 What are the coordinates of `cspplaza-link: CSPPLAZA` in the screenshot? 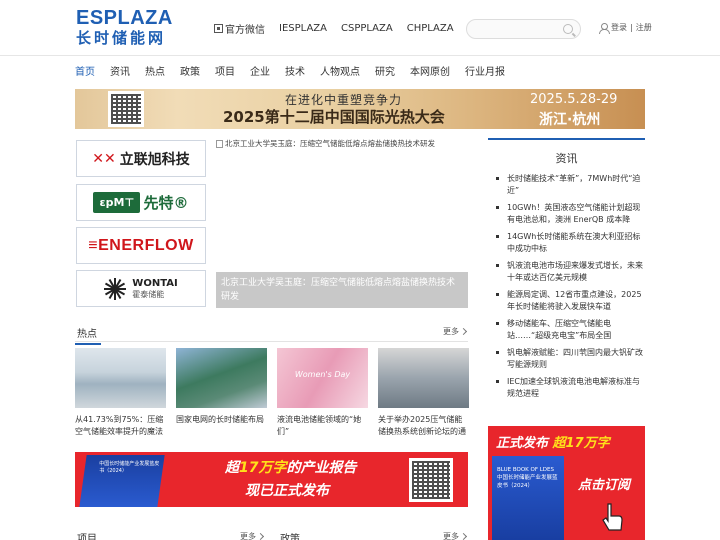 It's located at (367, 28).